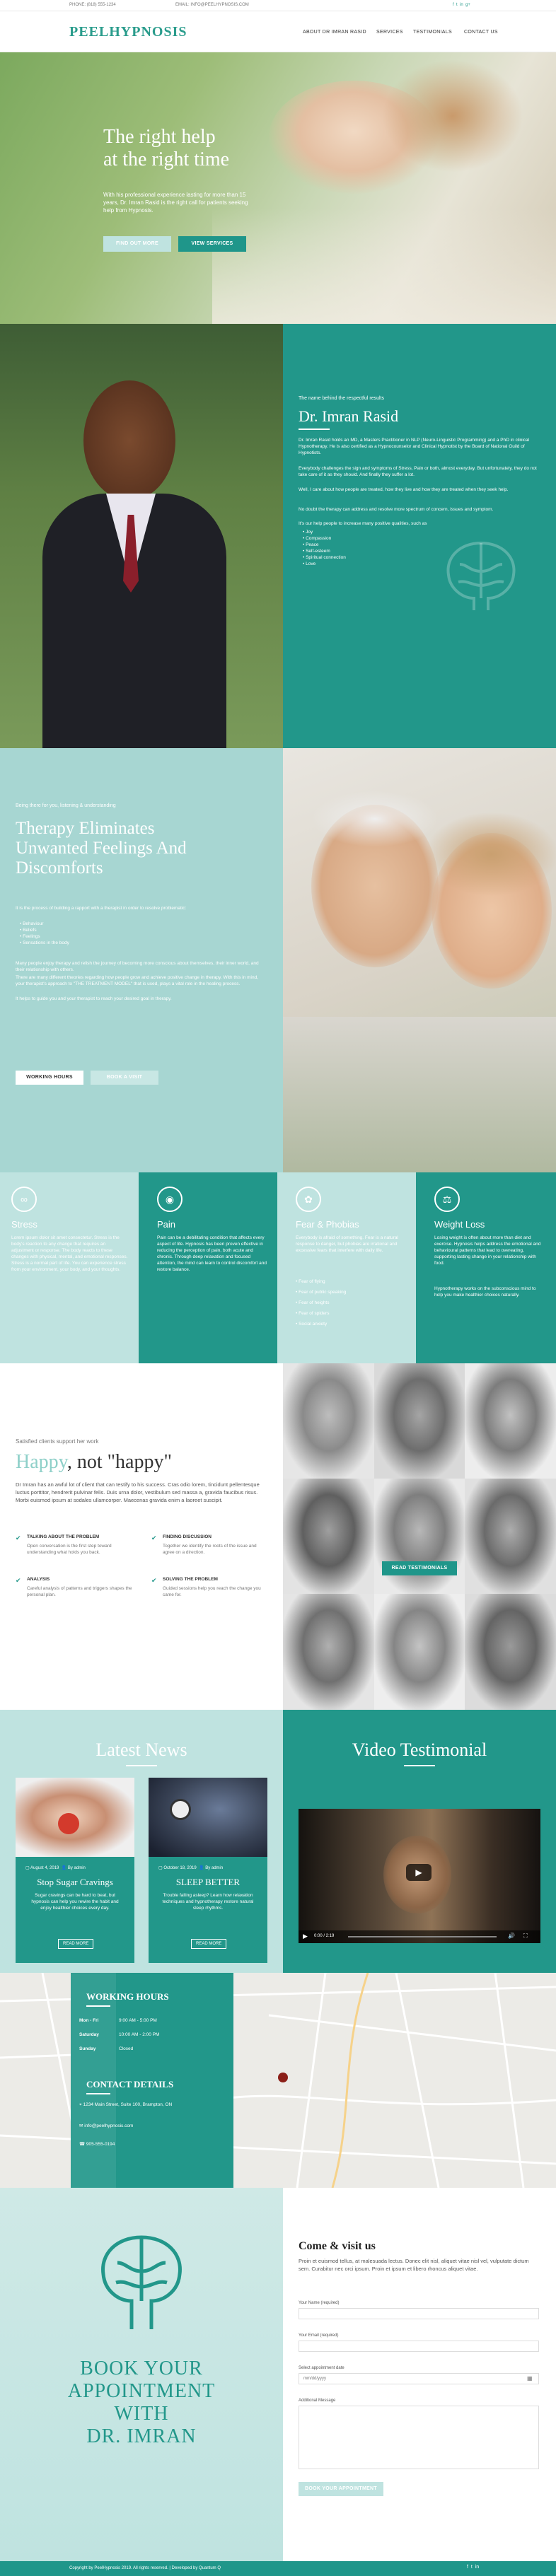 The image size is (556, 2576). Describe the element at coordinates (308, 532) in the screenshot. I see `quality-item: • Joy` at that location.